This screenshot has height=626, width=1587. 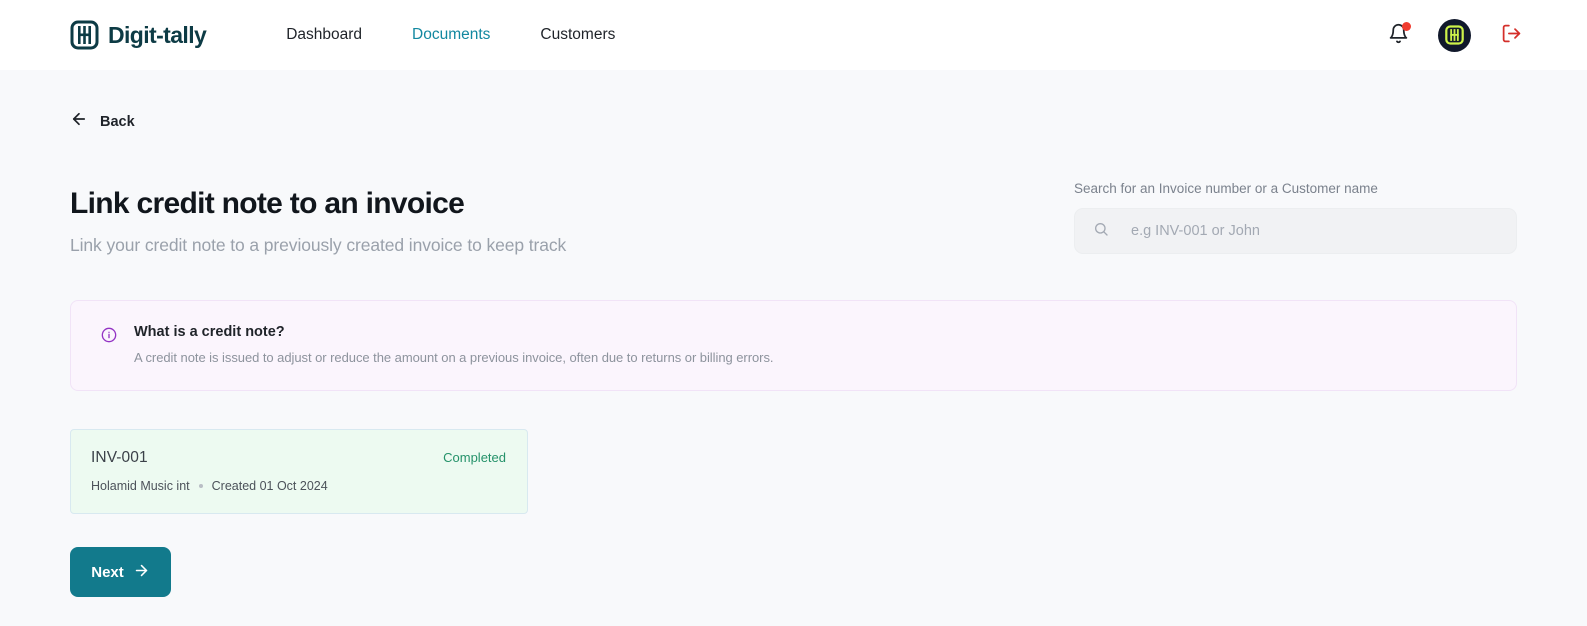 What do you see at coordinates (79, 121) in the screenshot?
I see `arrow-left-icon` at bounding box center [79, 121].